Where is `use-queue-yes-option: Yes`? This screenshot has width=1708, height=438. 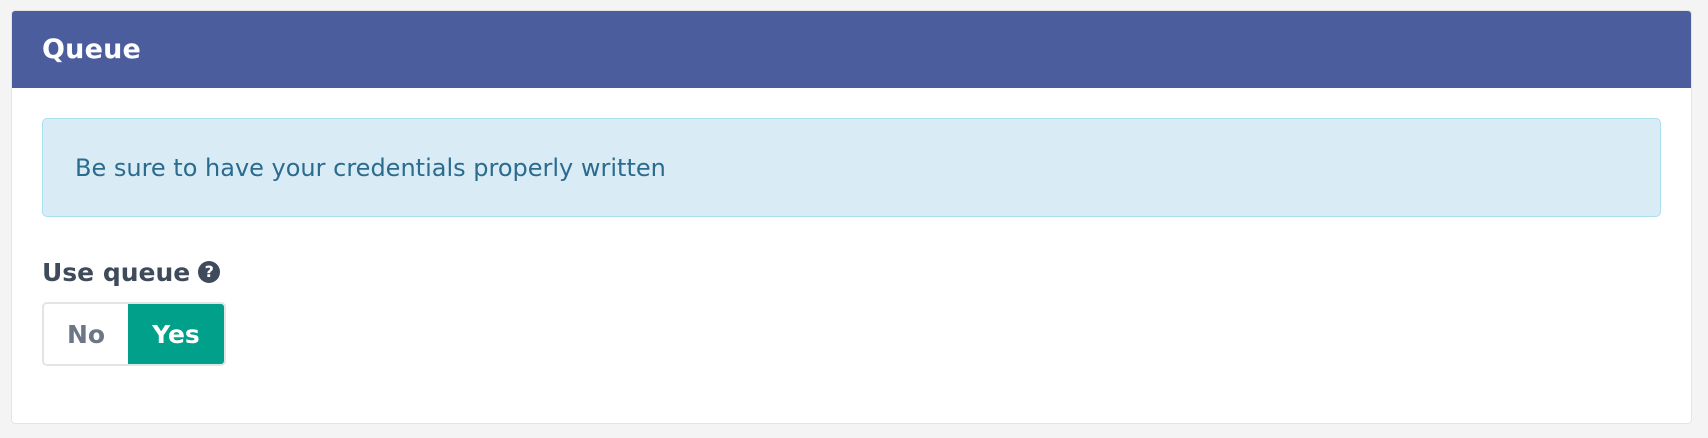 use-queue-yes-option: Yes is located at coordinates (176, 334).